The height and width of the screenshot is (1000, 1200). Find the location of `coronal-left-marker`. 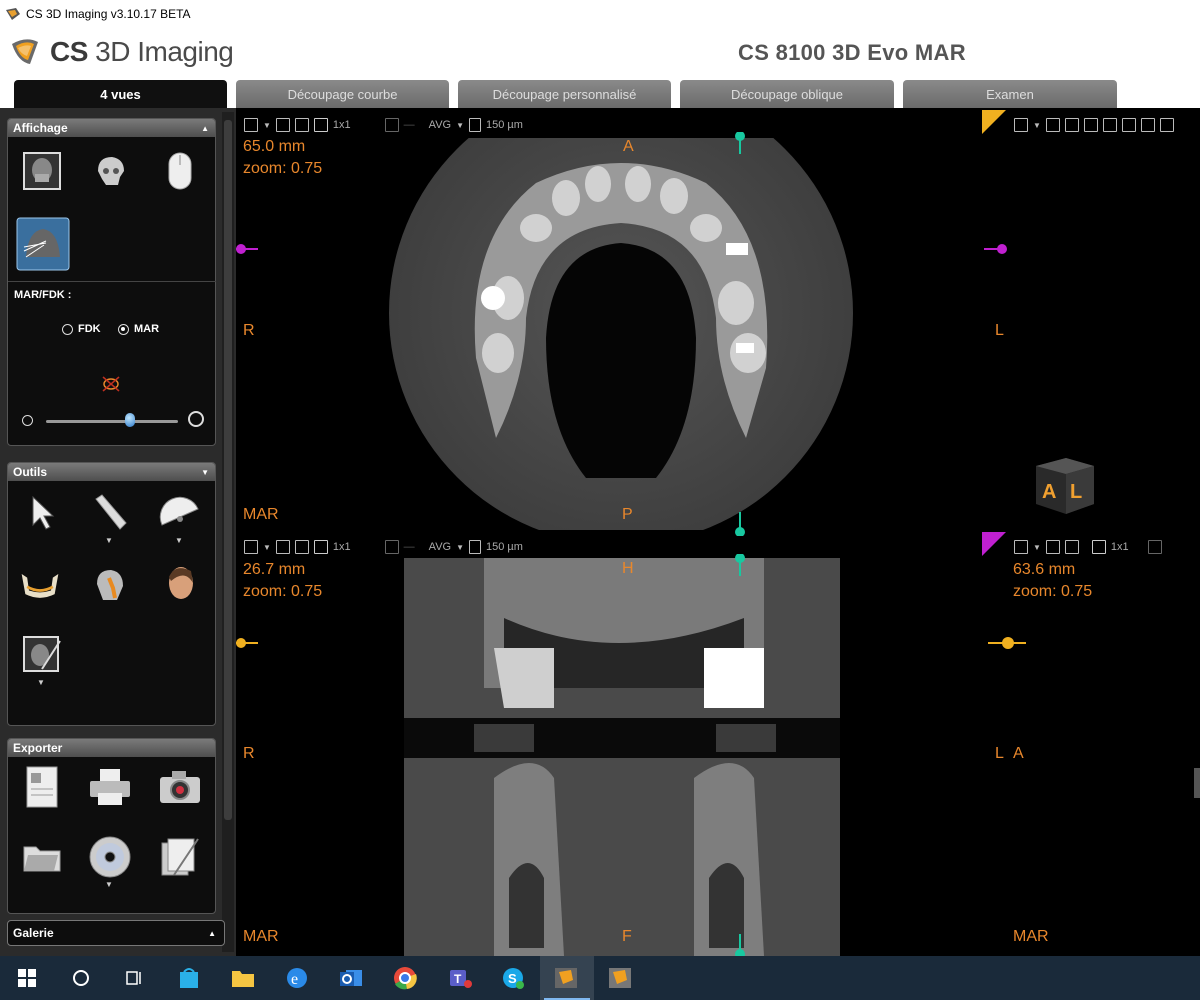

coronal-left-marker is located at coordinates (248, 643).